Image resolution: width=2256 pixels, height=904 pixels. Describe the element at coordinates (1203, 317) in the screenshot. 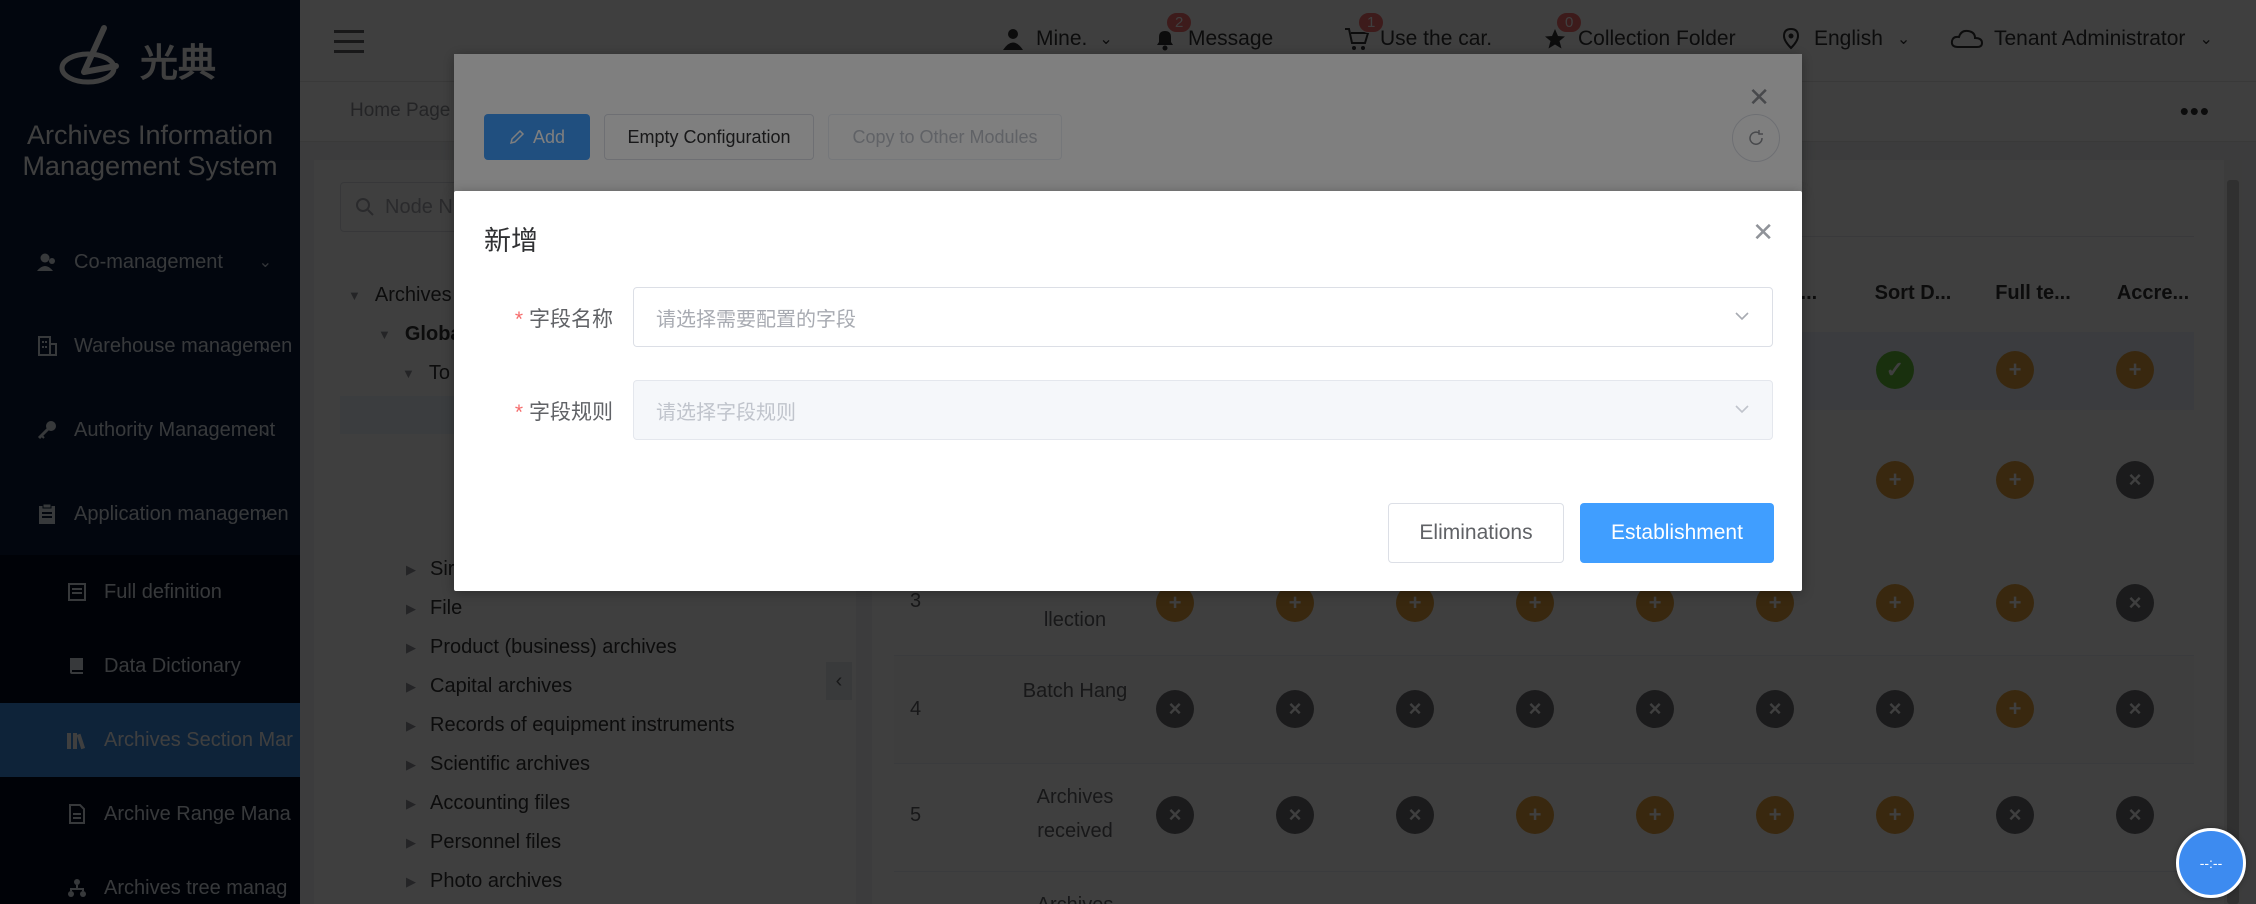

I see `field-name-select: 请选择需要配置的字段` at that location.